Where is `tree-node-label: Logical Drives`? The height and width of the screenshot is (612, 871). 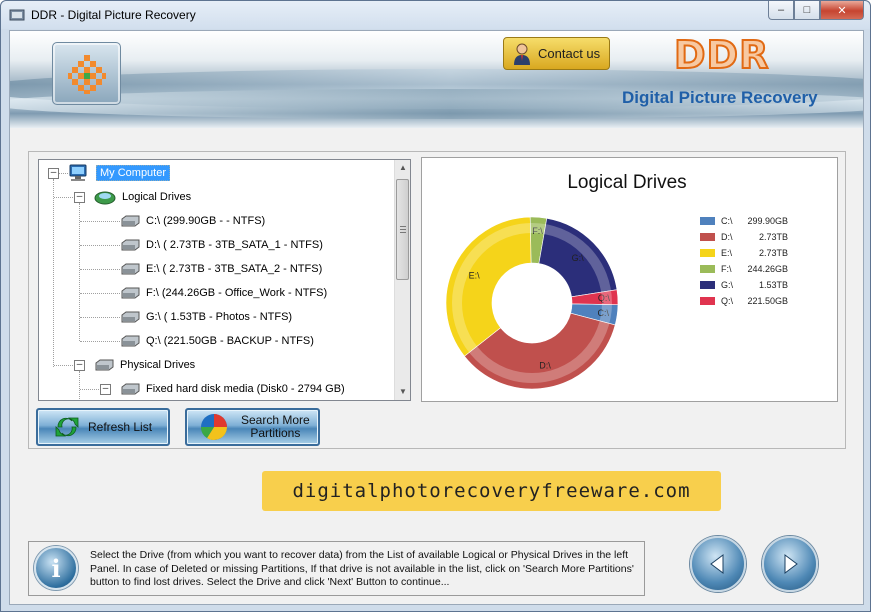 tree-node-label: Logical Drives is located at coordinates (157, 197).